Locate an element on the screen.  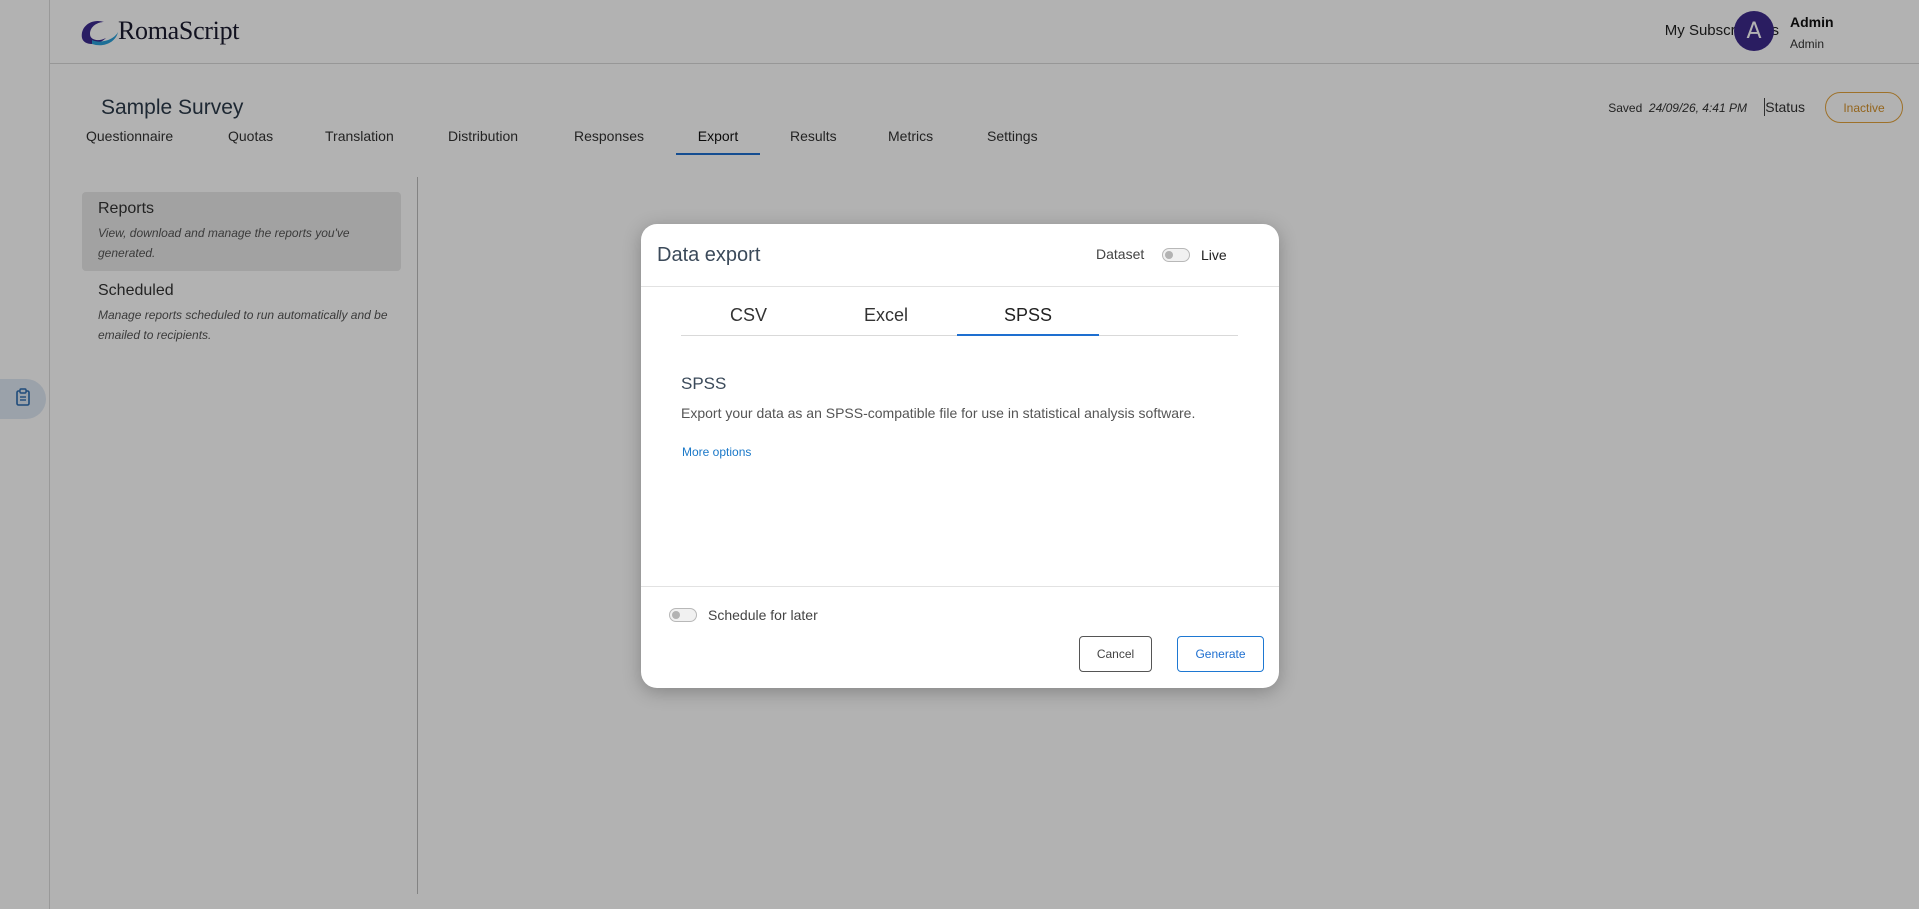
more-options-link: More options is located at coordinates (716, 452).